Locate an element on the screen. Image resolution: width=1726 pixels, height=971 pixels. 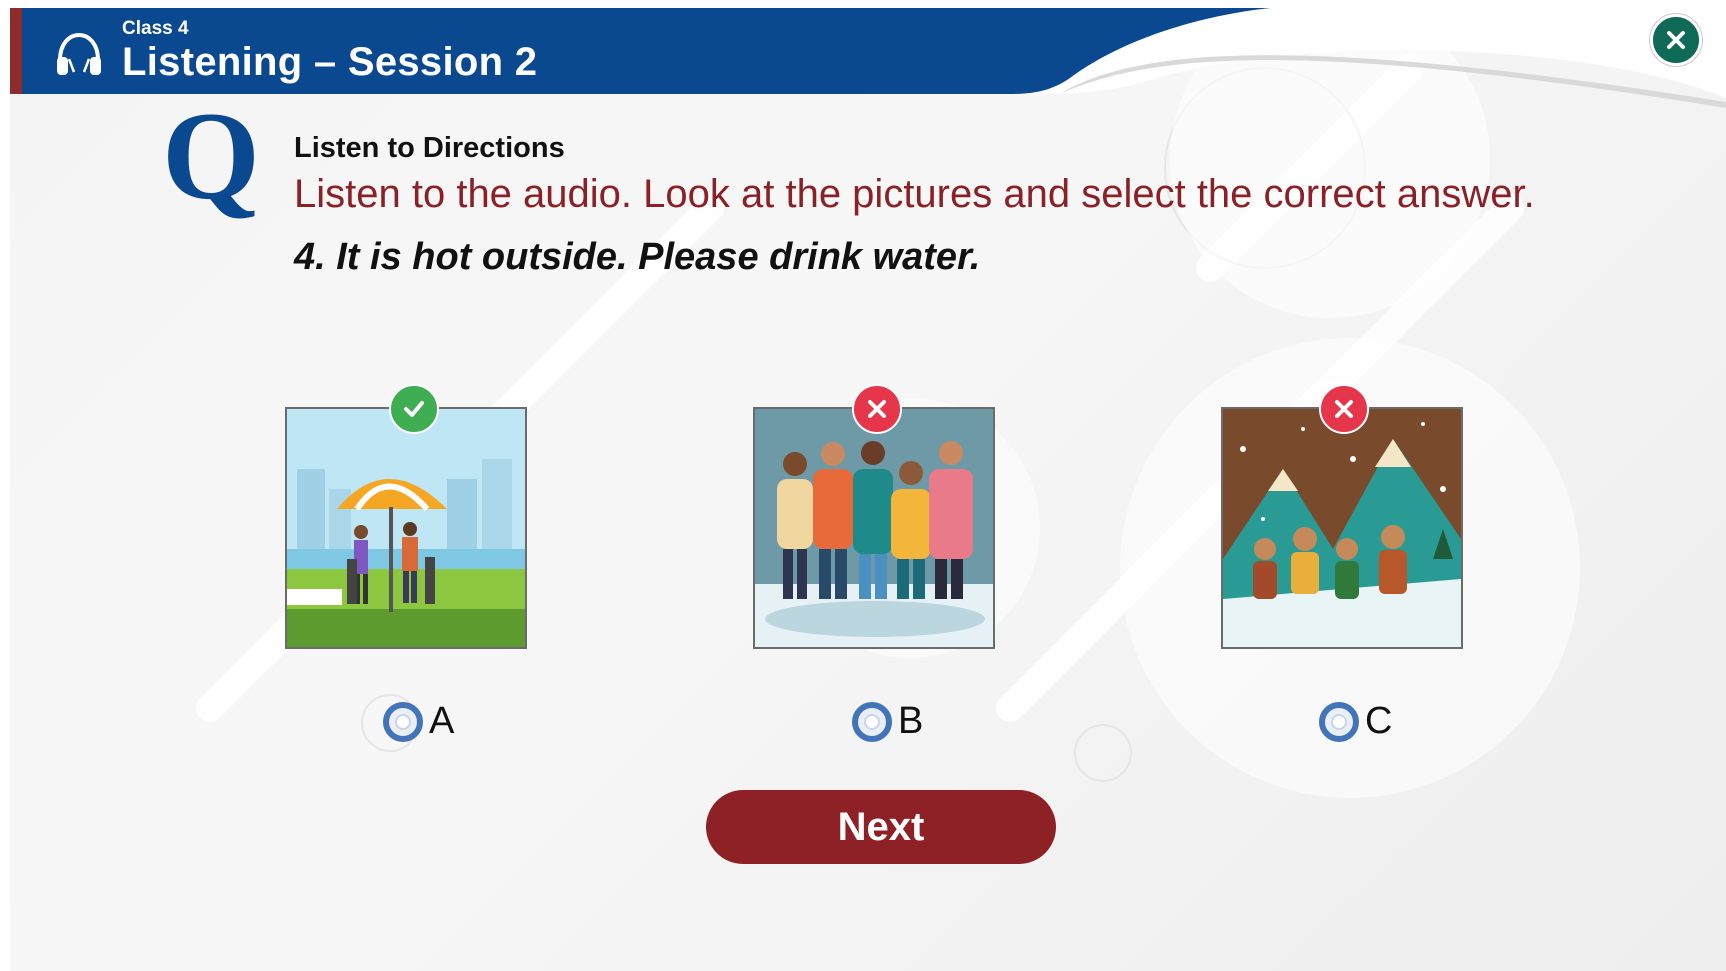
next-button: Next is located at coordinates (881, 827).